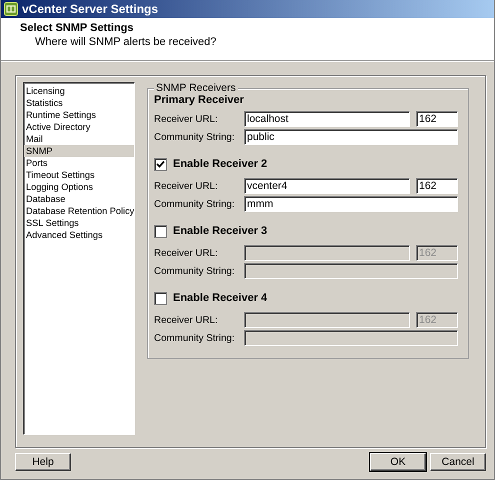  What do you see at coordinates (79, 235) in the screenshot?
I see `list-item: Advanced Settings` at bounding box center [79, 235].